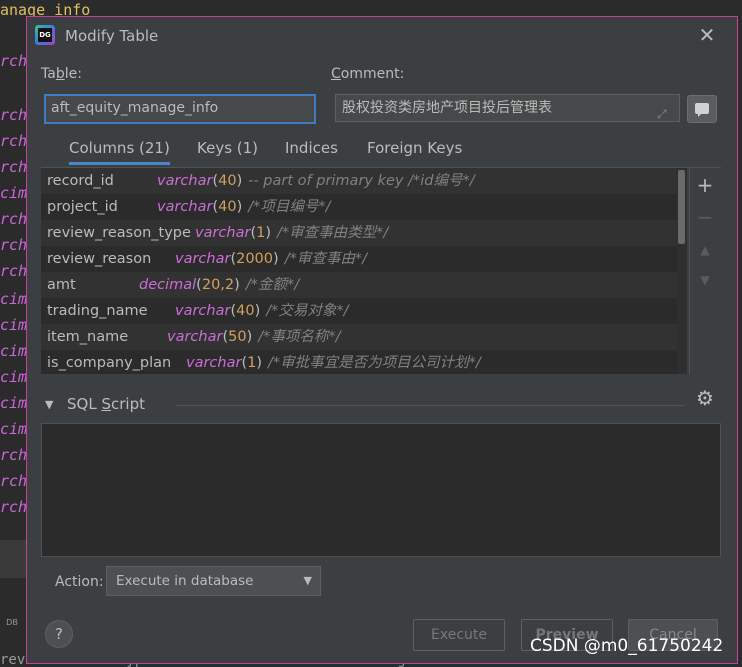 The image size is (742, 667). I want to click on move-up-button: ▲, so click(705, 250).